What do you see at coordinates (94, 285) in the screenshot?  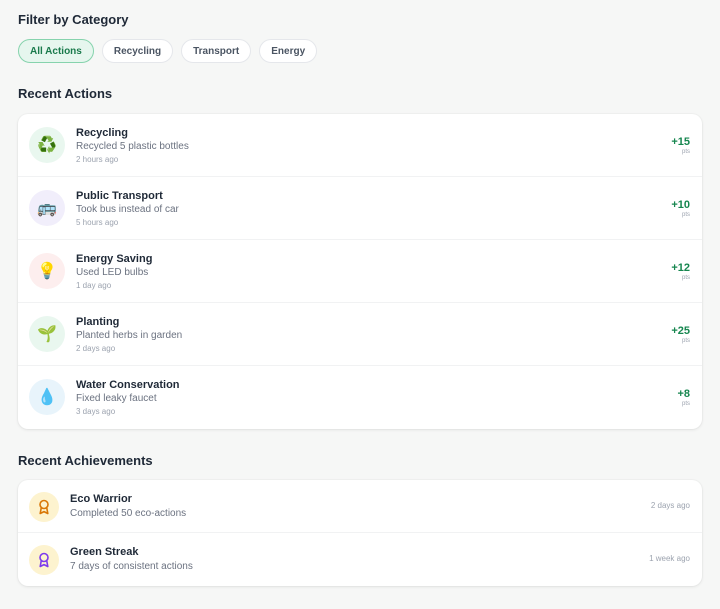 I see `action-time: 1 day ago` at bounding box center [94, 285].